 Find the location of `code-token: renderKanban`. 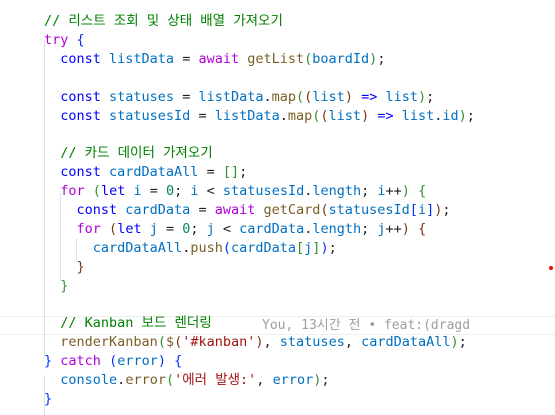

code-token: renderKanban is located at coordinates (109, 342).